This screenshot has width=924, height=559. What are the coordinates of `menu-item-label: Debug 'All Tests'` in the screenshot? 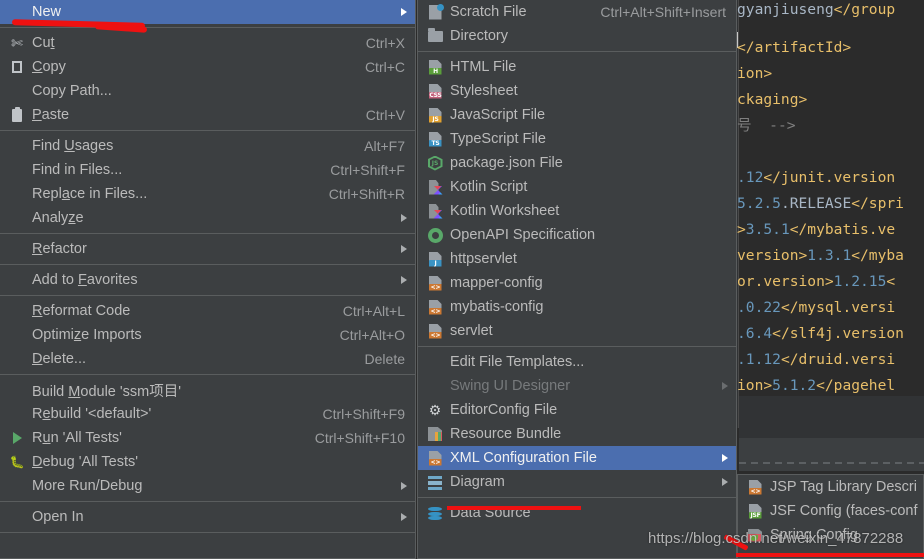 It's located at (85, 462).